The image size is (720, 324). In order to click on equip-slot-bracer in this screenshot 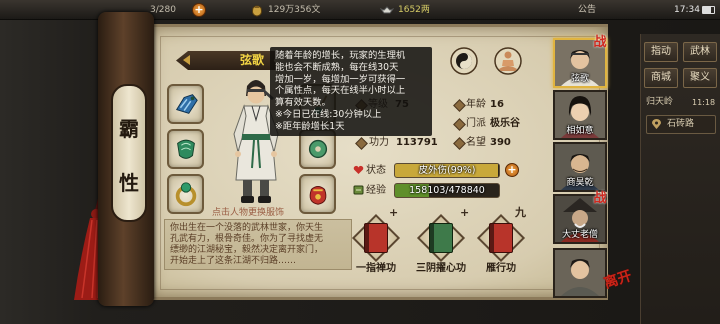, I will do `click(185, 104)`.